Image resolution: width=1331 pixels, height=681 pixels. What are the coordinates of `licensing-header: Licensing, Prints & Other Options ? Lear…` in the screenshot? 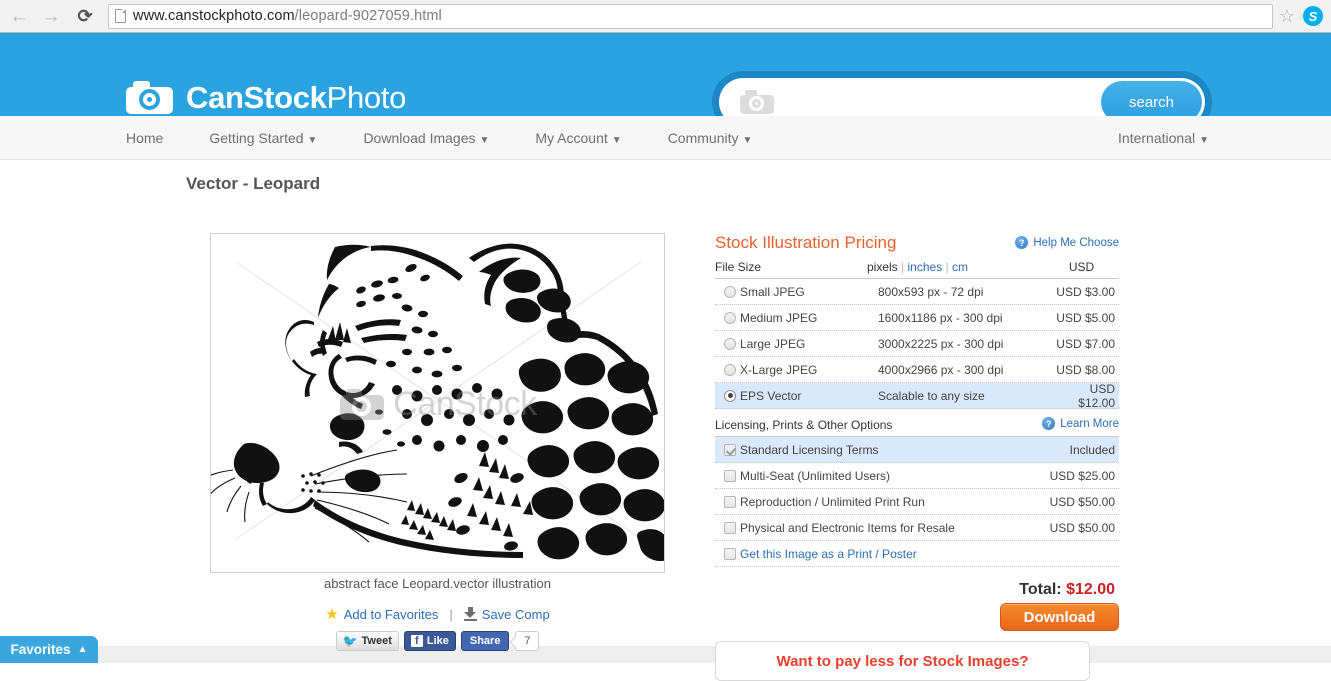 It's located at (917, 427).